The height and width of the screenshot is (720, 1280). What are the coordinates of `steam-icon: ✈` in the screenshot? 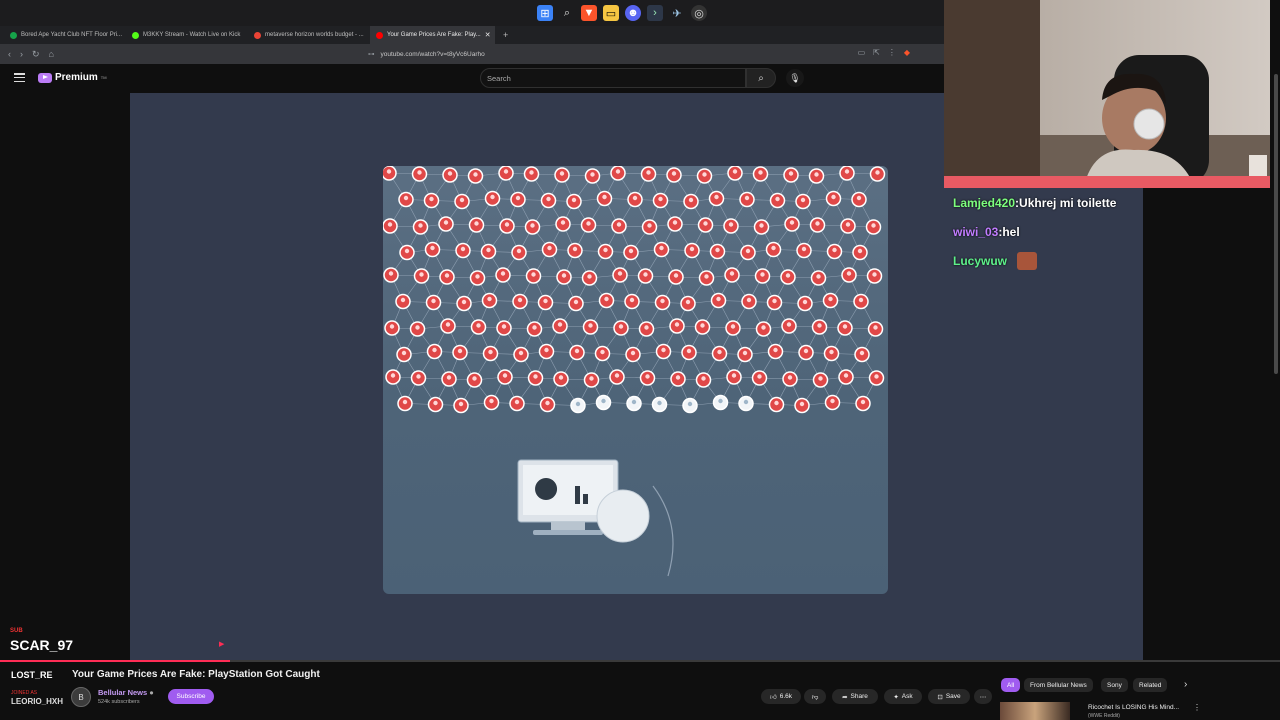 It's located at (677, 13).